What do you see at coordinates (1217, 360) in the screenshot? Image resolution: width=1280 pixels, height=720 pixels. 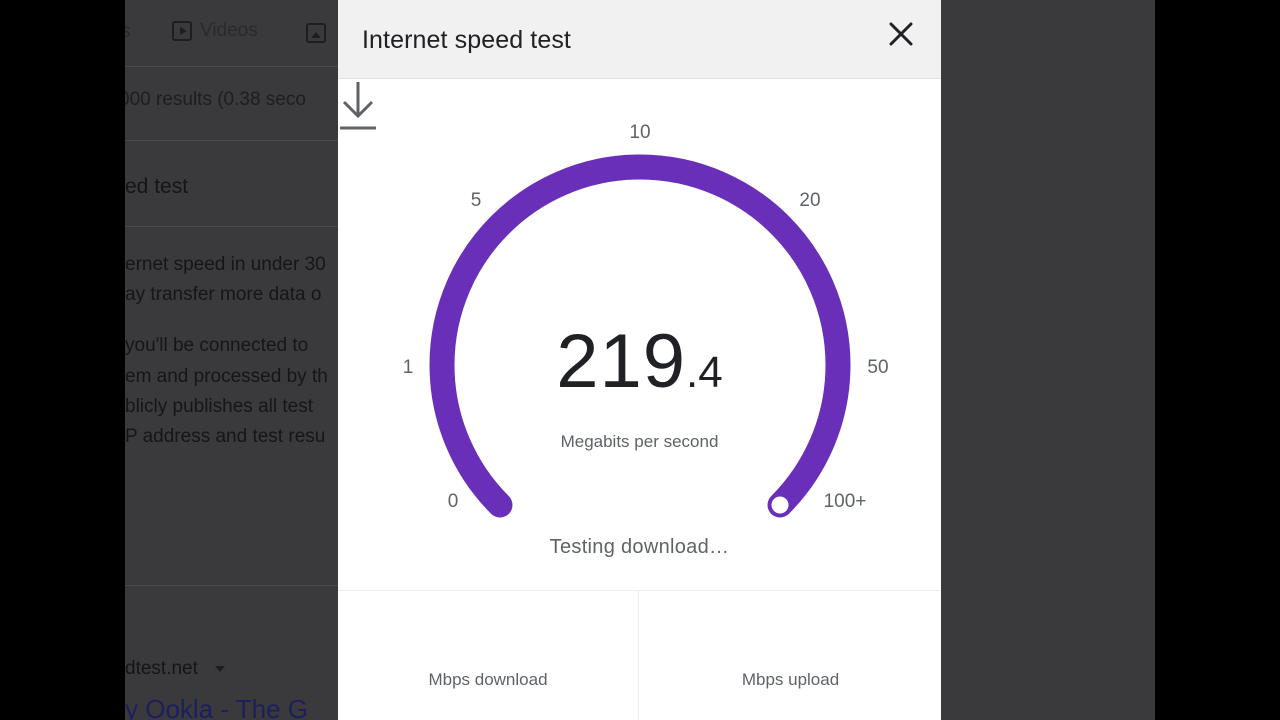 I see `right-edge` at bounding box center [1217, 360].